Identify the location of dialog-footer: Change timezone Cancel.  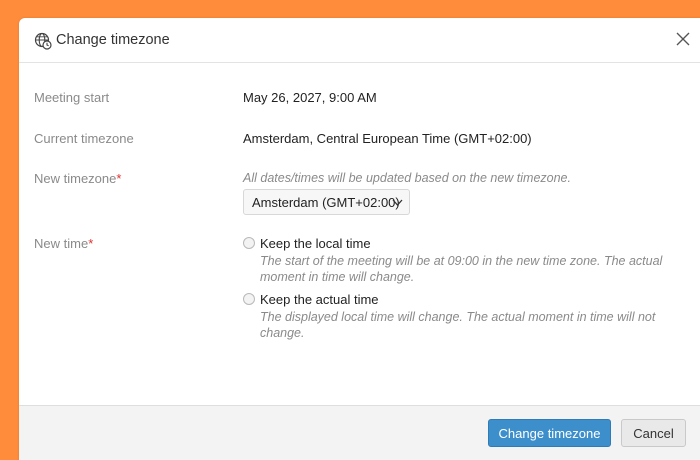
(359, 432).